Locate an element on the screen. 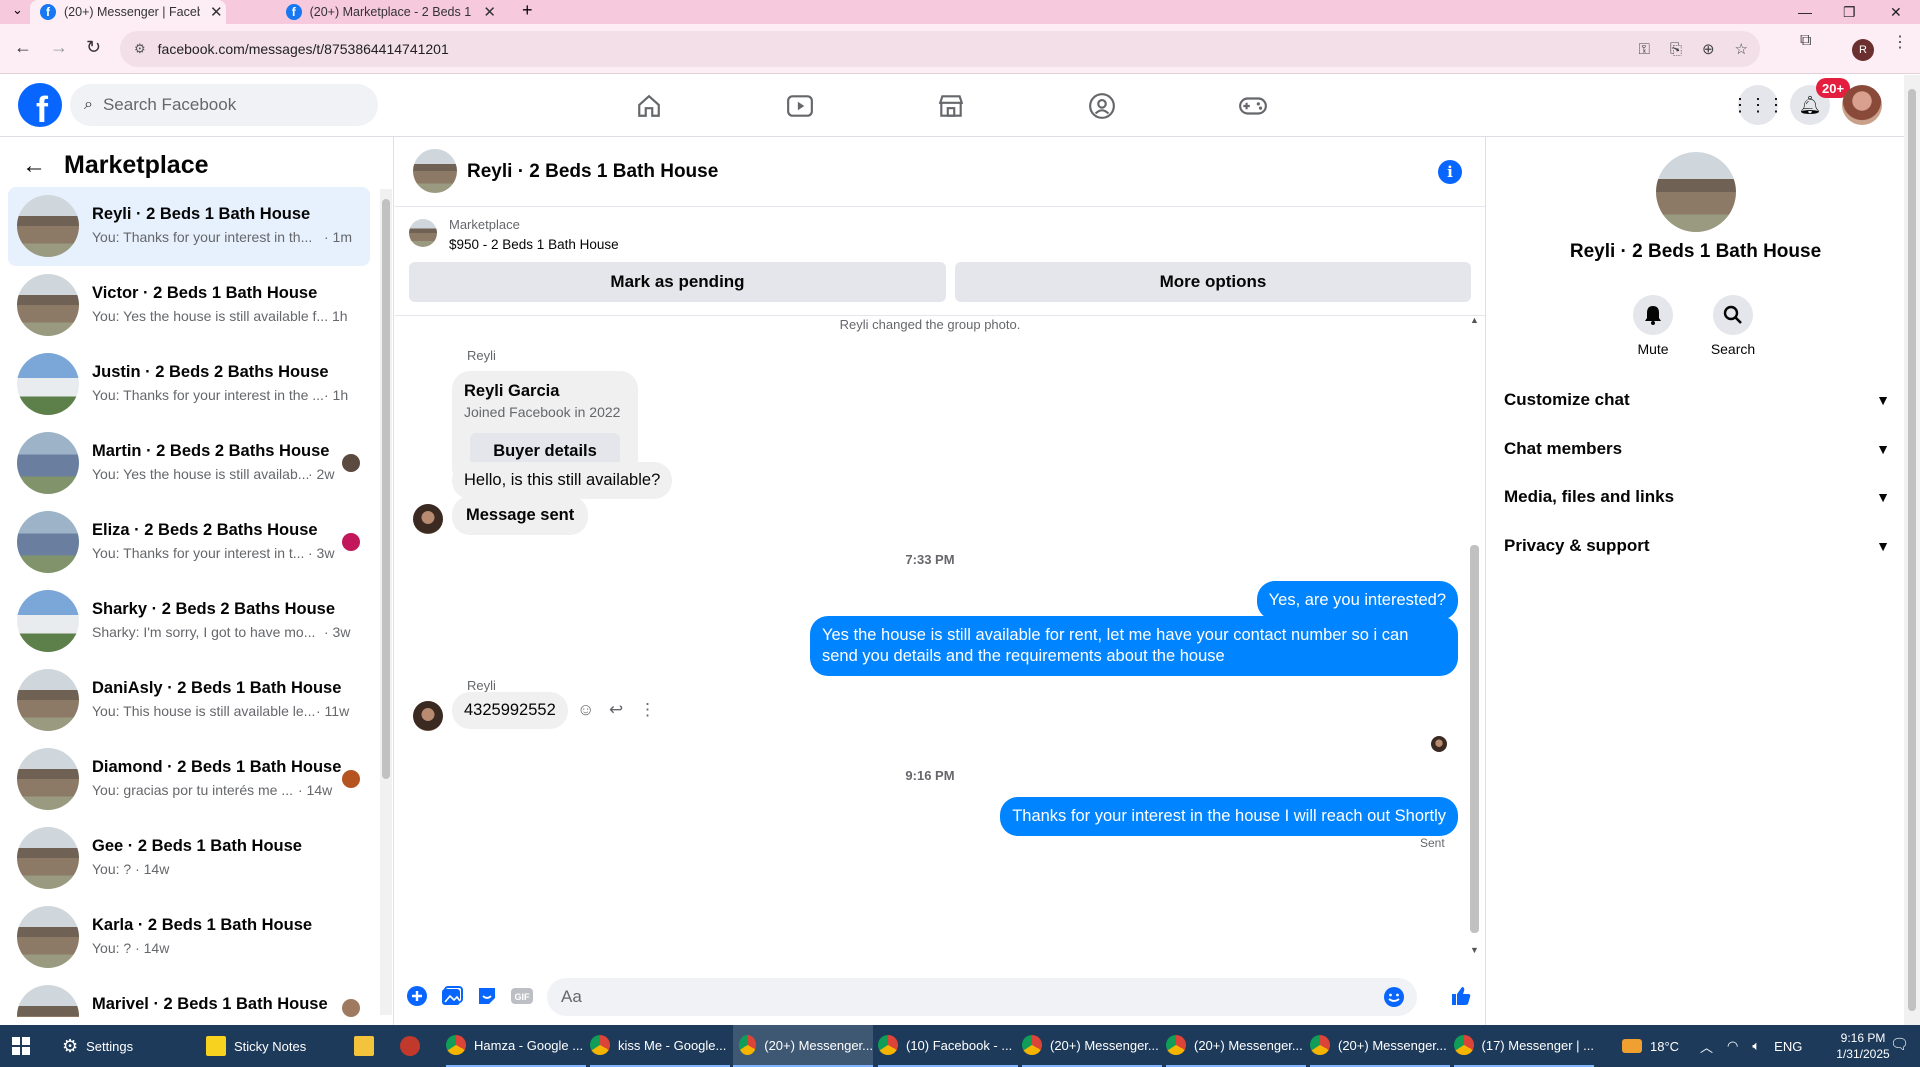  marketplace-icon is located at coordinates (951, 106).